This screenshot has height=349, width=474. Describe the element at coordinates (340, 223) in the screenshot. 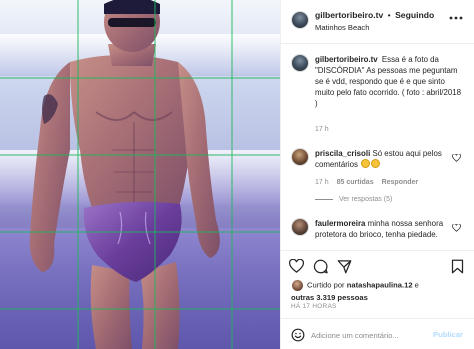

I see `commenter-username: faulermoreira` at that location.